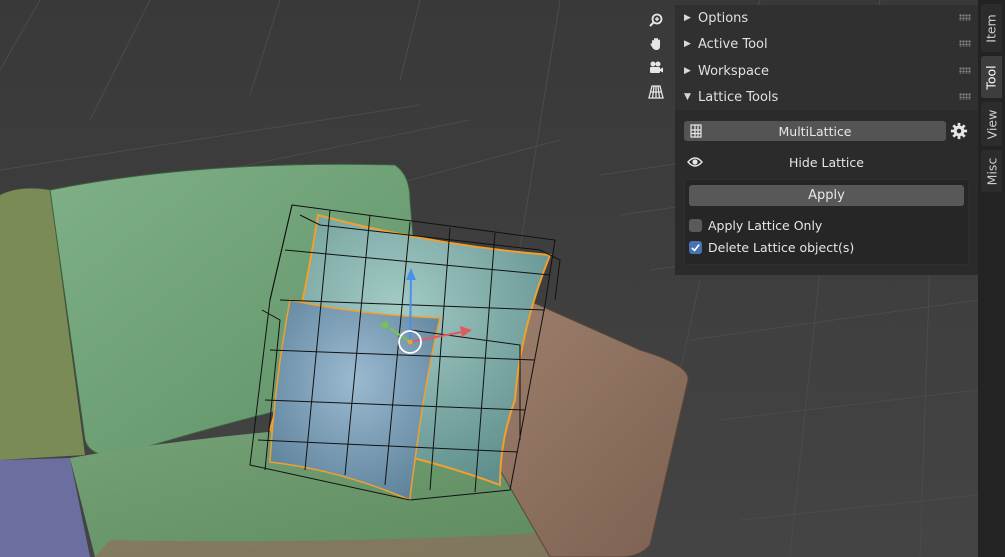 This screenshot has height=557, width=1005. What do you see at coordinates (695, 225) in the screenshot?
I see `checkbox-unchecked` at bounding box center [695, 225].